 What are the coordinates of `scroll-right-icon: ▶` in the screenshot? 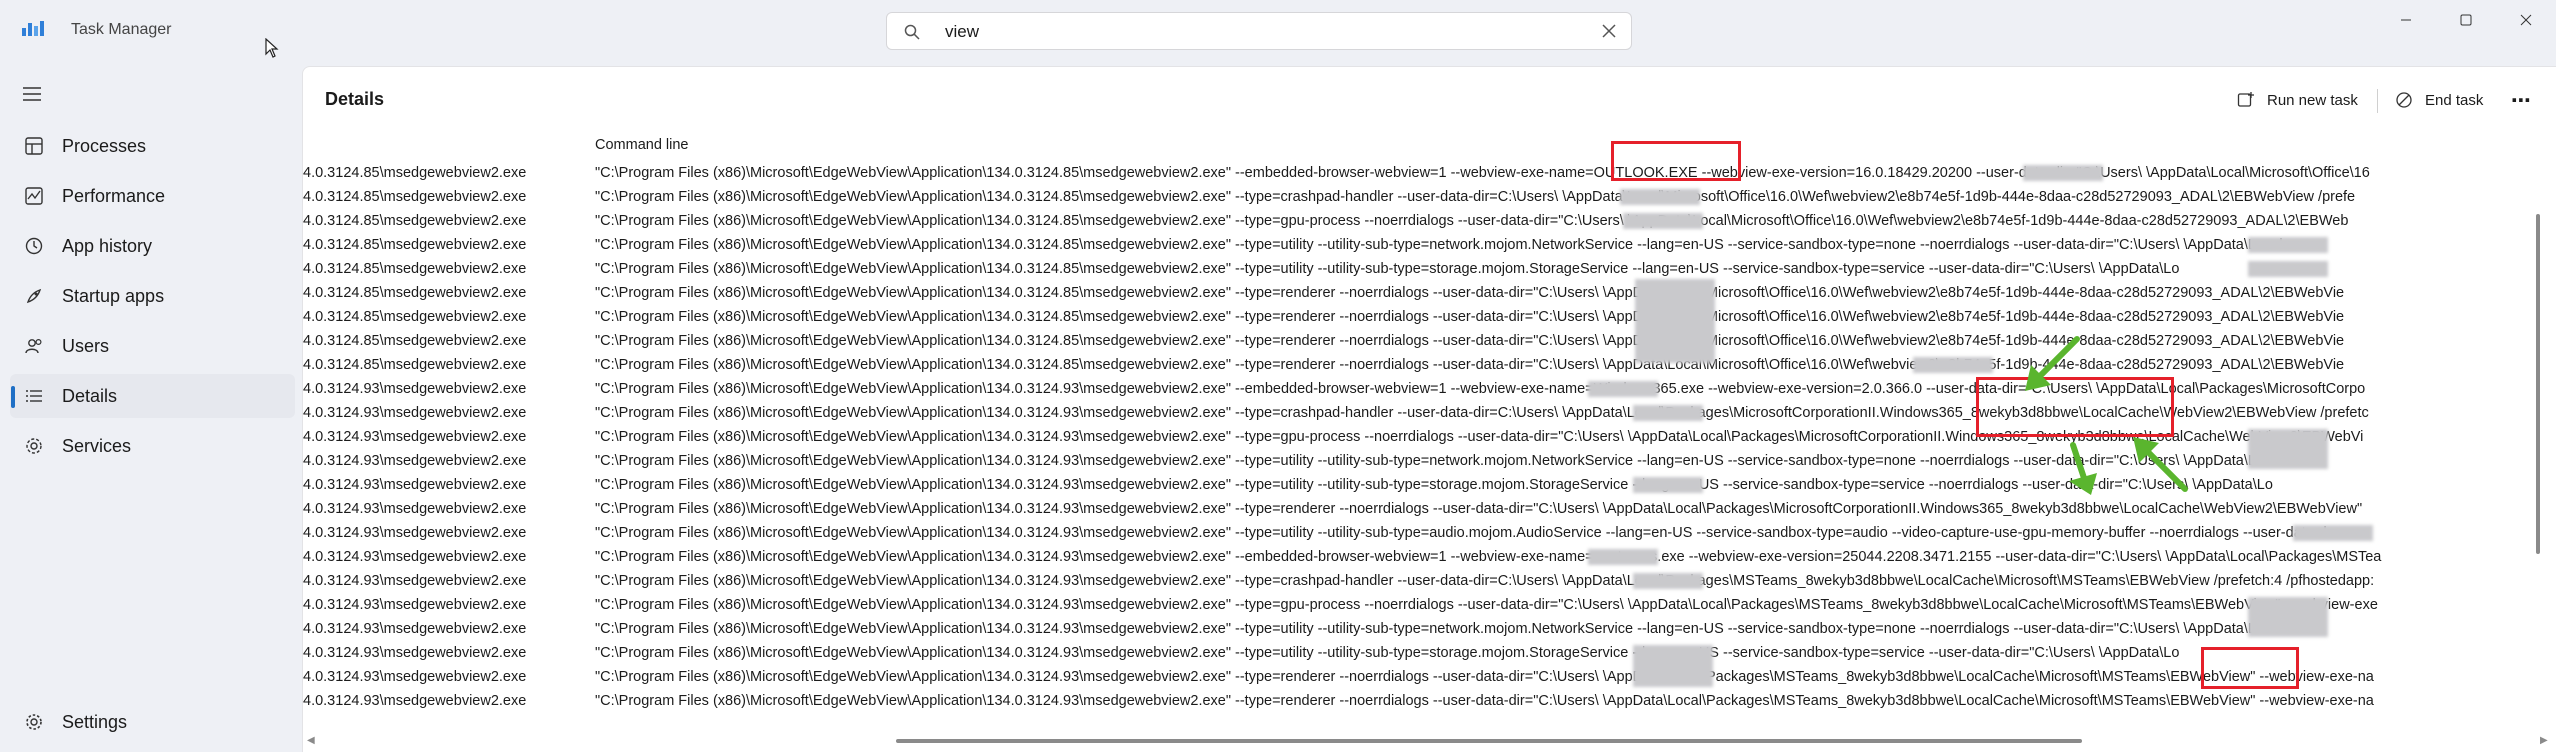 It's located at (2544, 740).